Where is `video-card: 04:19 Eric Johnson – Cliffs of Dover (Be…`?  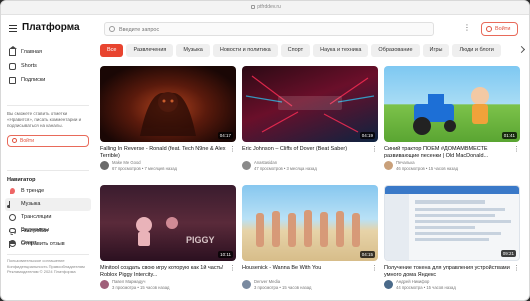 video-card: 04:19 Eric Johnson – Cliffs of Dover (Be… is located at coordinates (310, 122).